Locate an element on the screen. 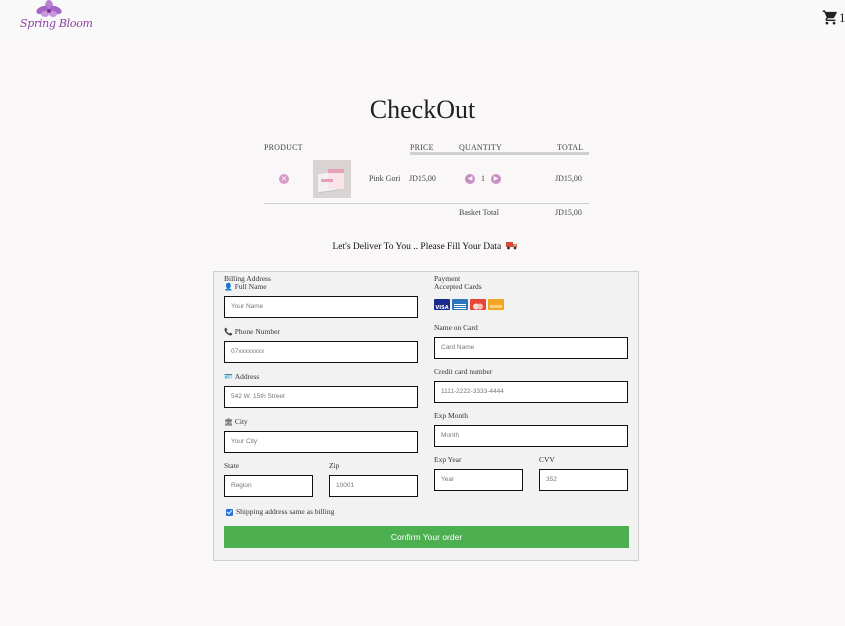  row-divider is located at coordinates (426, 203).